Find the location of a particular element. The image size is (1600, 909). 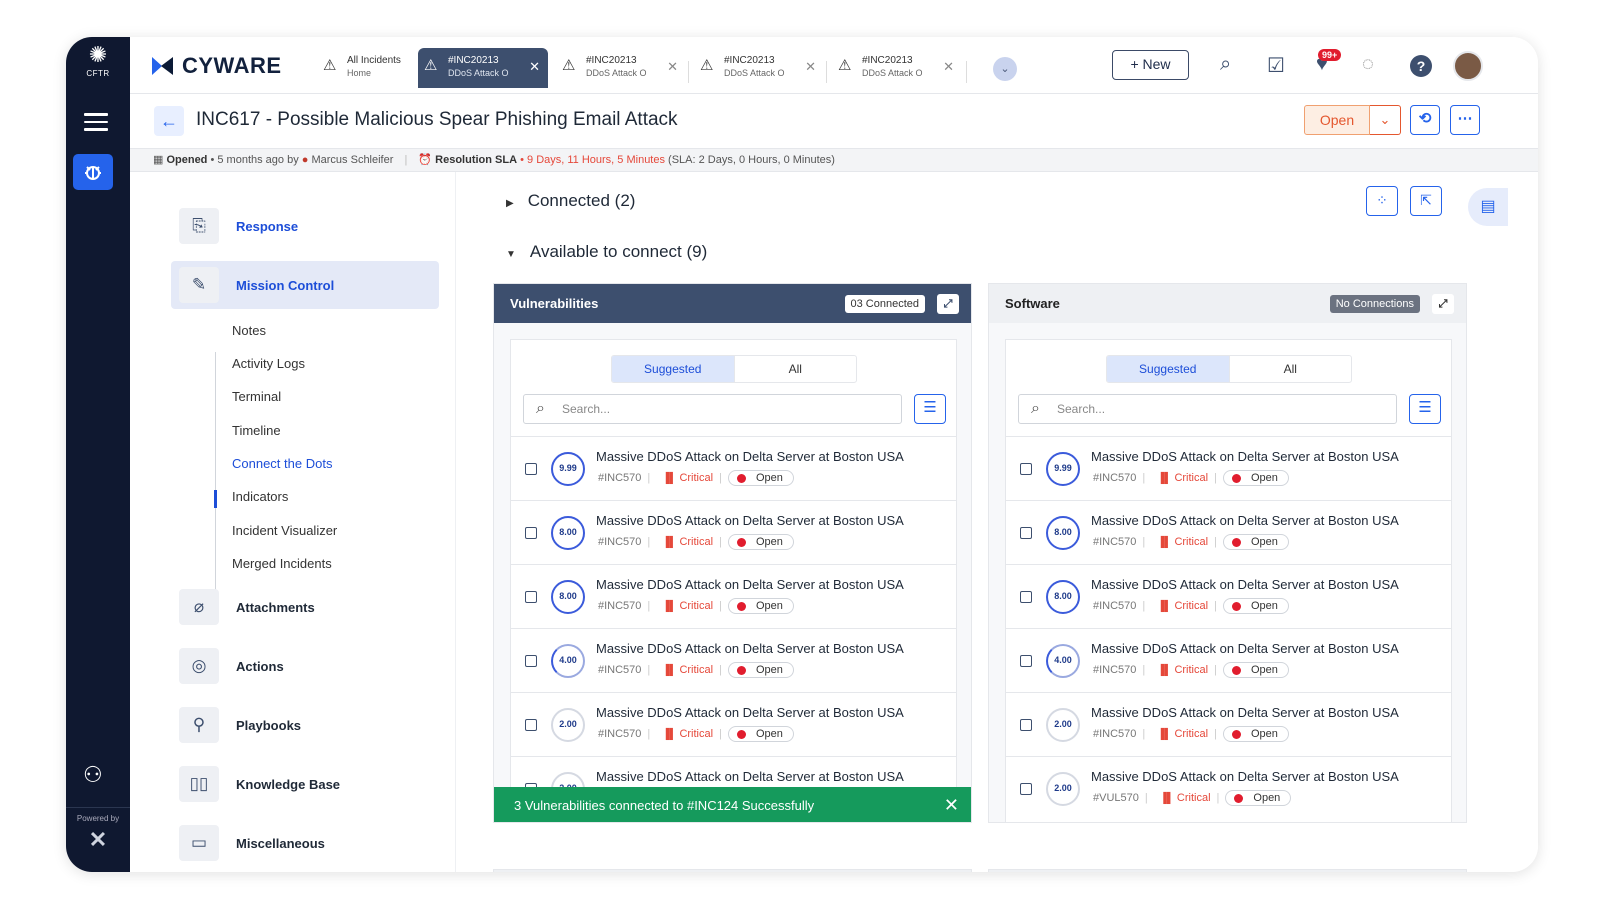

tasks-check-icon: ☑ is located at coordinates (1276, 65).